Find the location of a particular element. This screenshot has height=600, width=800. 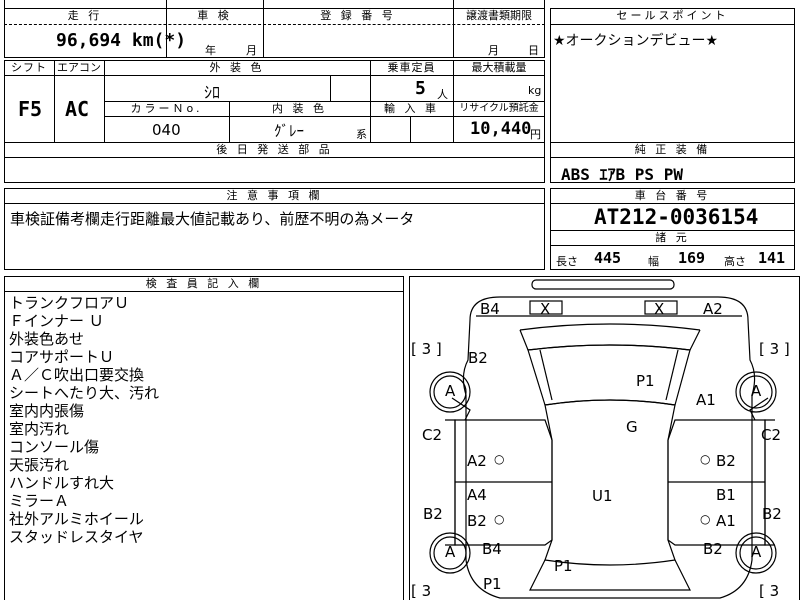

rear-bumper-left-grade: P1 is located at coordinates (492, 584).